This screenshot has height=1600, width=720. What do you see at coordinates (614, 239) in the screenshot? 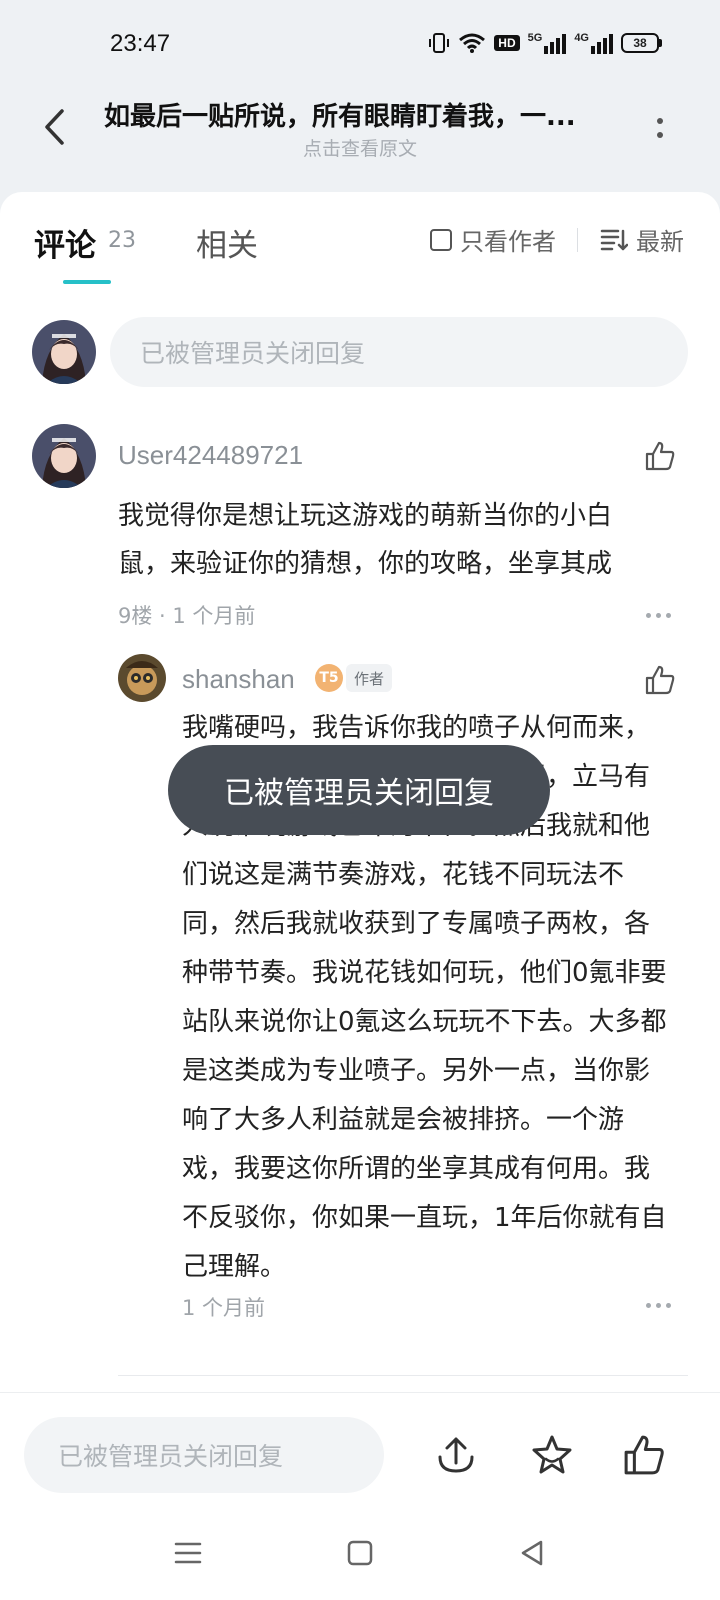
I see `sort-icon` at bounding box center [614, 239].